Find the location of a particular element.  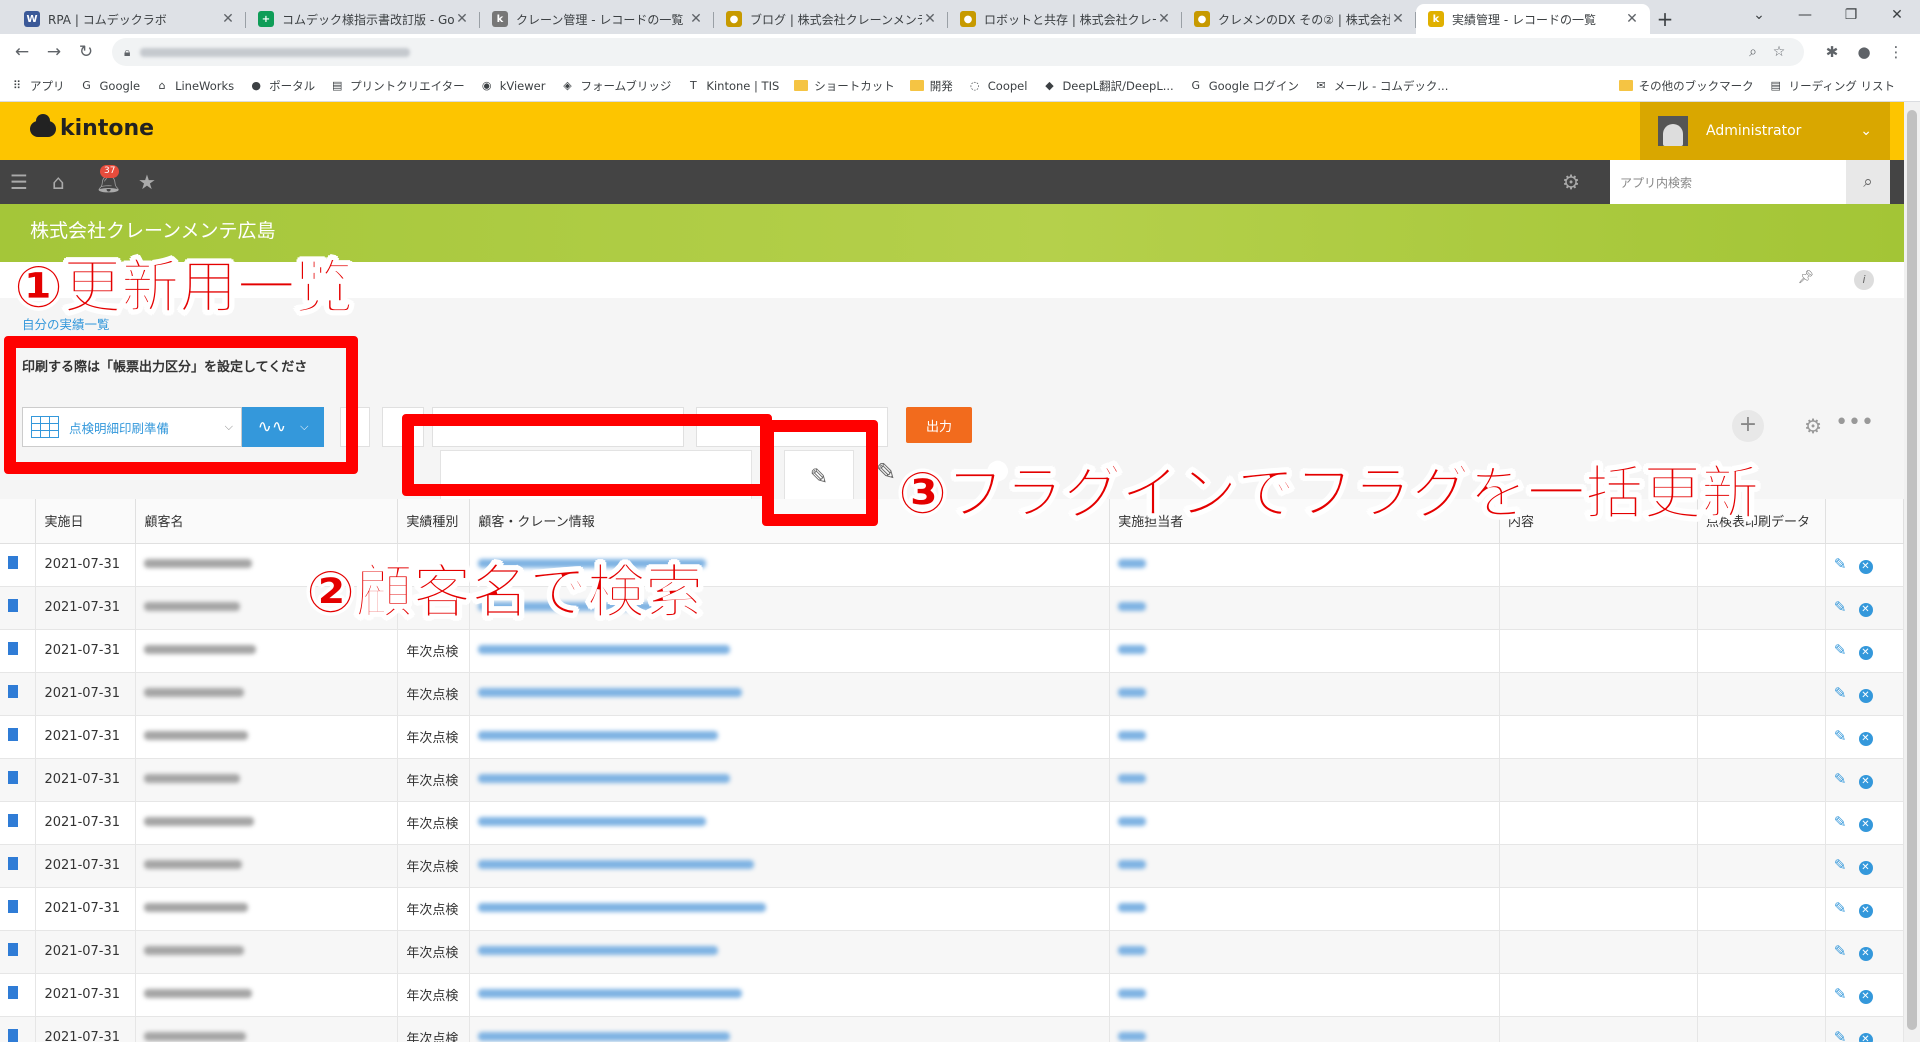

bookmark-item: G Google is located at coordinates (110, 86).